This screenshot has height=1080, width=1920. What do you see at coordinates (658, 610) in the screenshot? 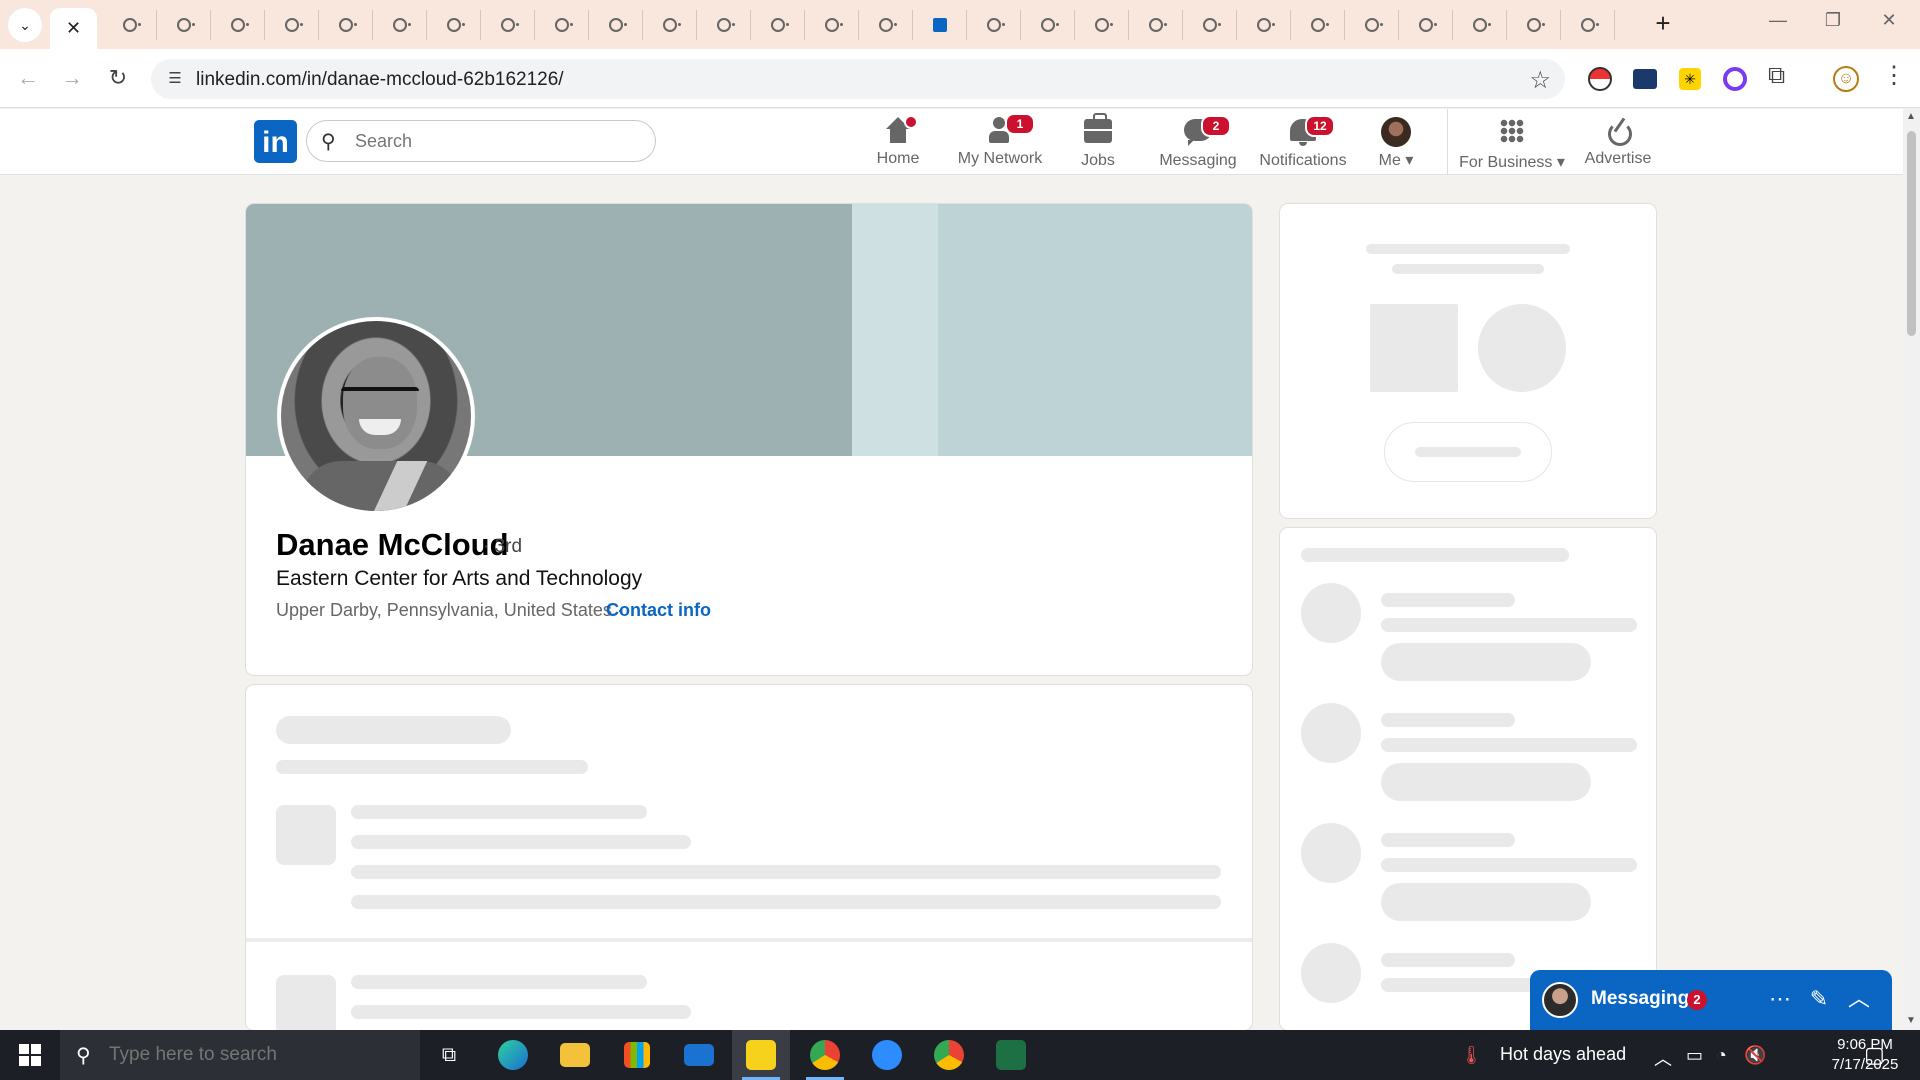
I see `contact-info-link: Contact info` at bounding box center [658, 610].